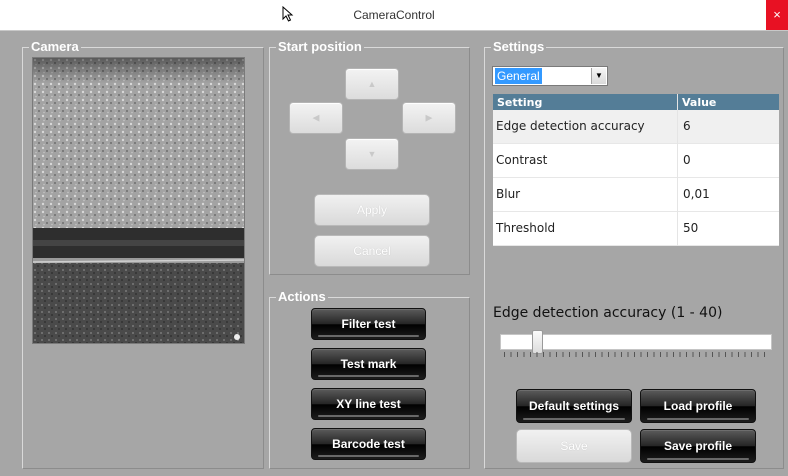 The width and height of the screenshot is (788, 476). I want to click on filter-test-button: Filter test, so click(368, 324).